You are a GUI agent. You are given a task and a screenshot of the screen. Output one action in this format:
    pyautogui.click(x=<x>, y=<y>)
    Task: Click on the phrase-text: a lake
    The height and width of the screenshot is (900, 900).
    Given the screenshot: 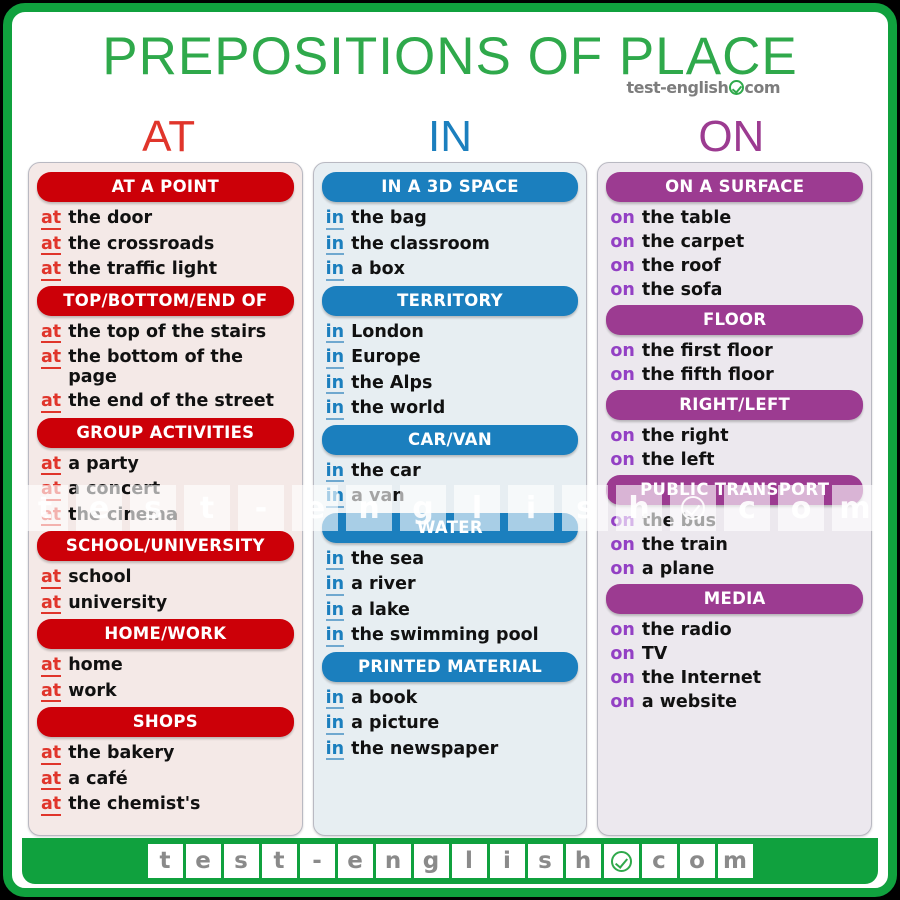 What is the action you would take?
    pyautogui.click(x=380, y=609)
    